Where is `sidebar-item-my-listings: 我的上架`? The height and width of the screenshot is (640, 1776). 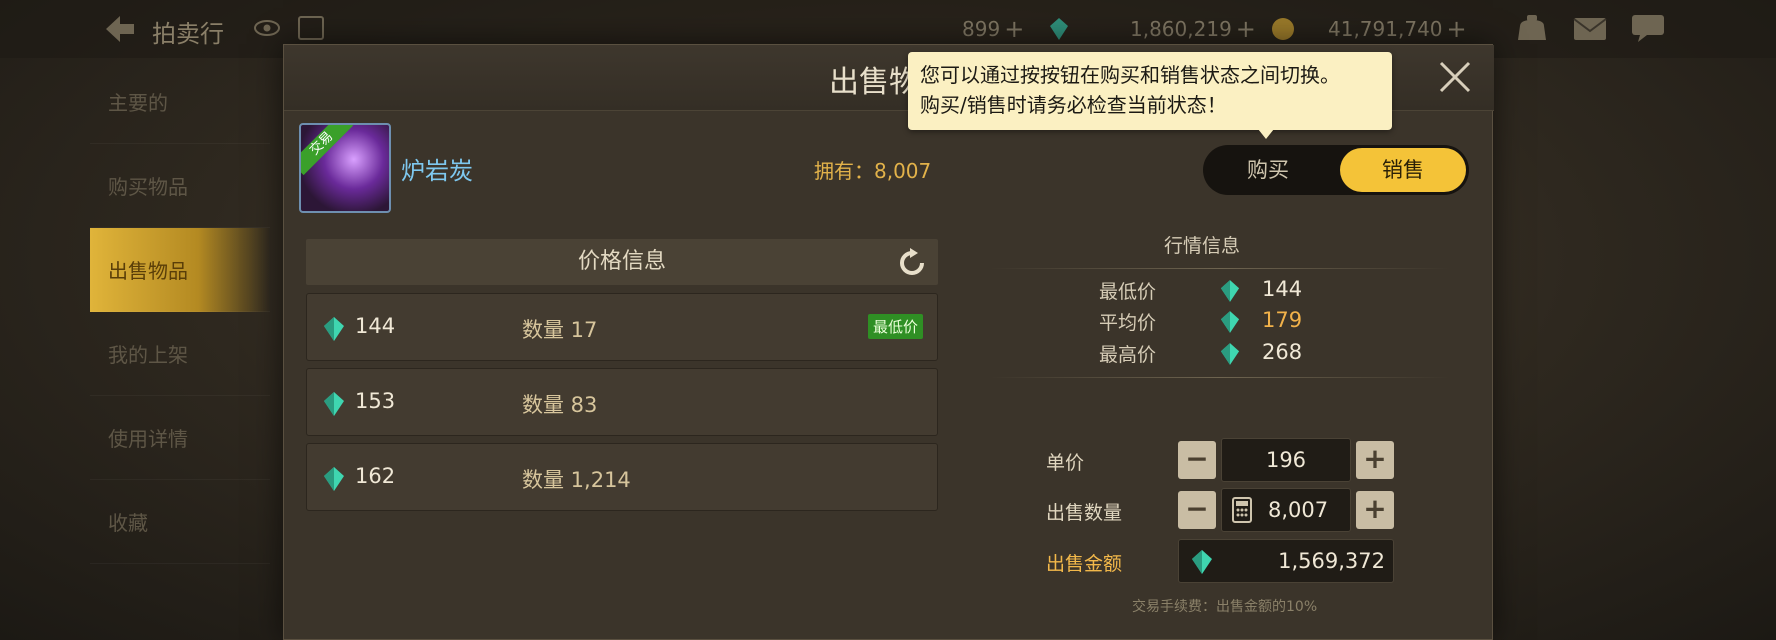 sidebar-item-my-listings: 我的上架 is located at coordinates (180, 354).